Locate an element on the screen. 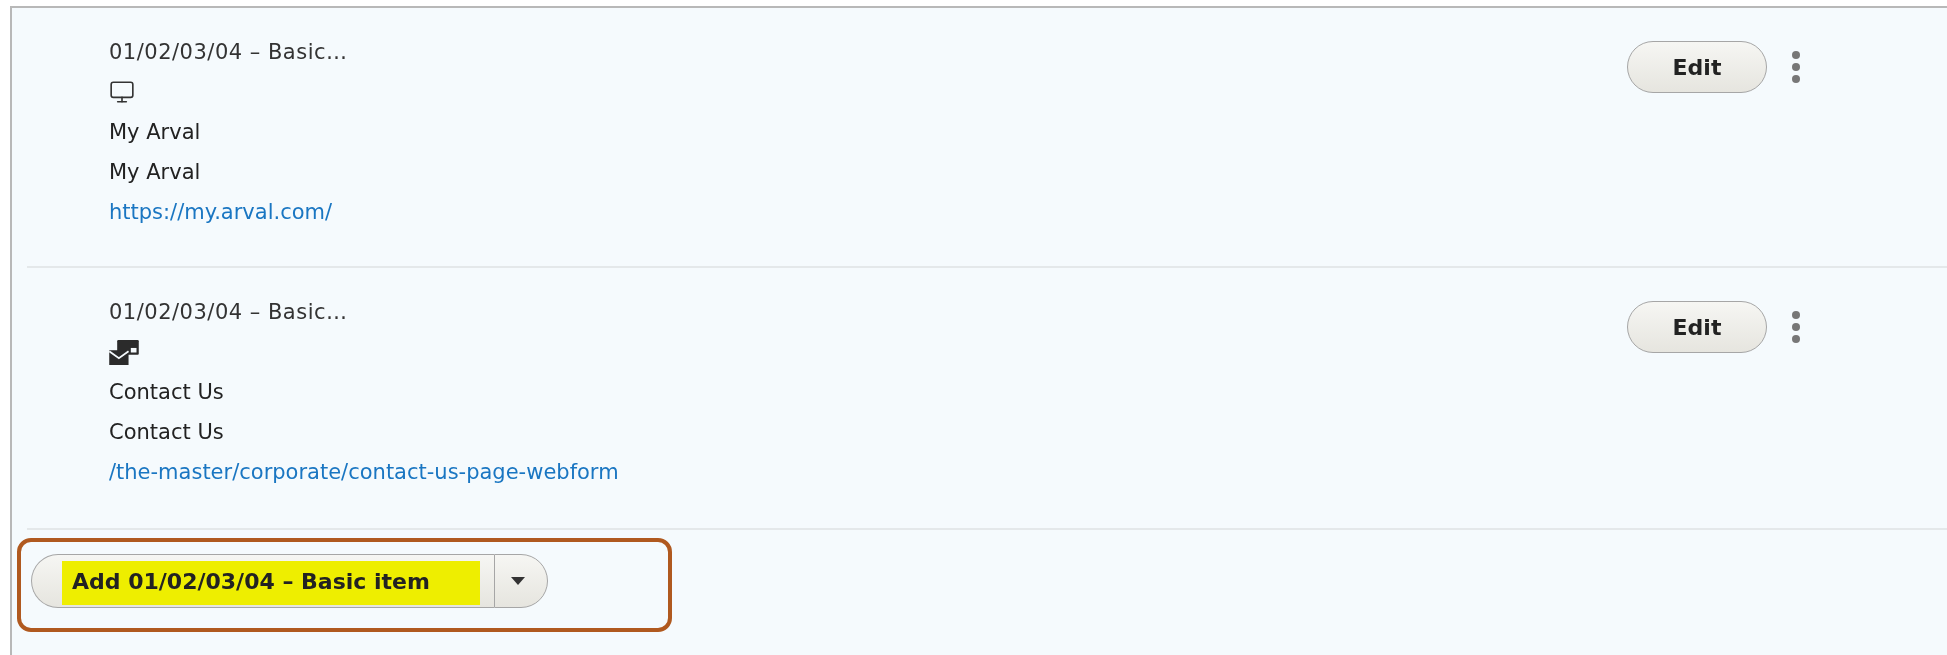 The image size is (1947, 655). dropdown-button is located at coordinates (520, 581).